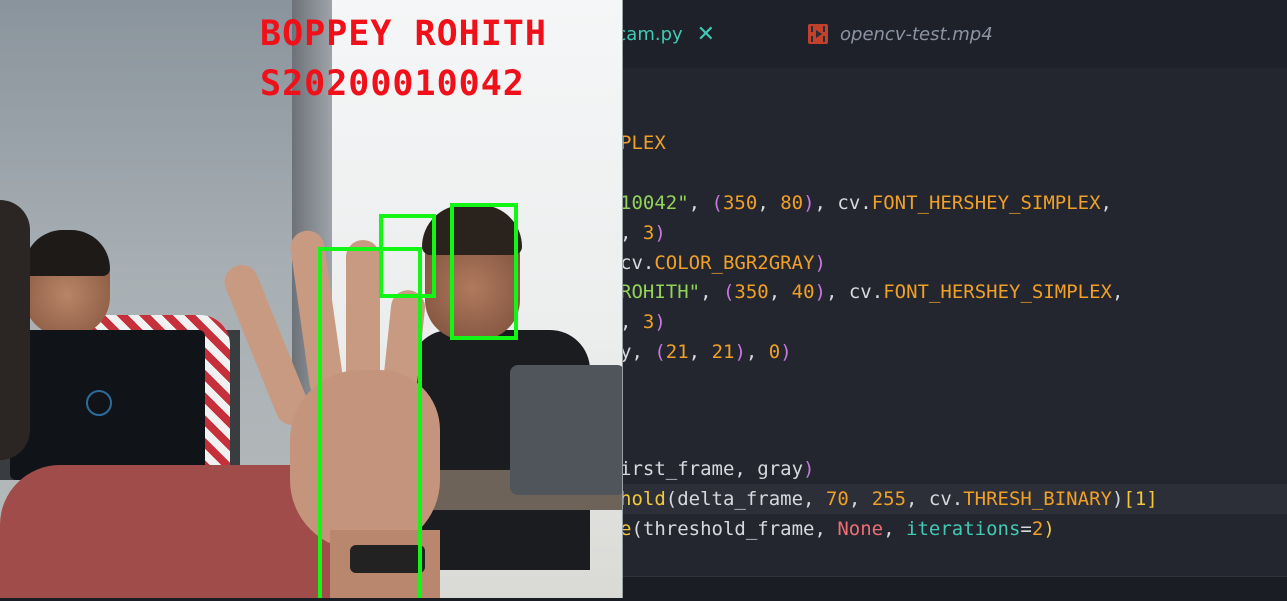 This screenshot has height=601, width=1287. I want to click on overlay-name-text: BOPPEY ROHITH, so click(403, 34).